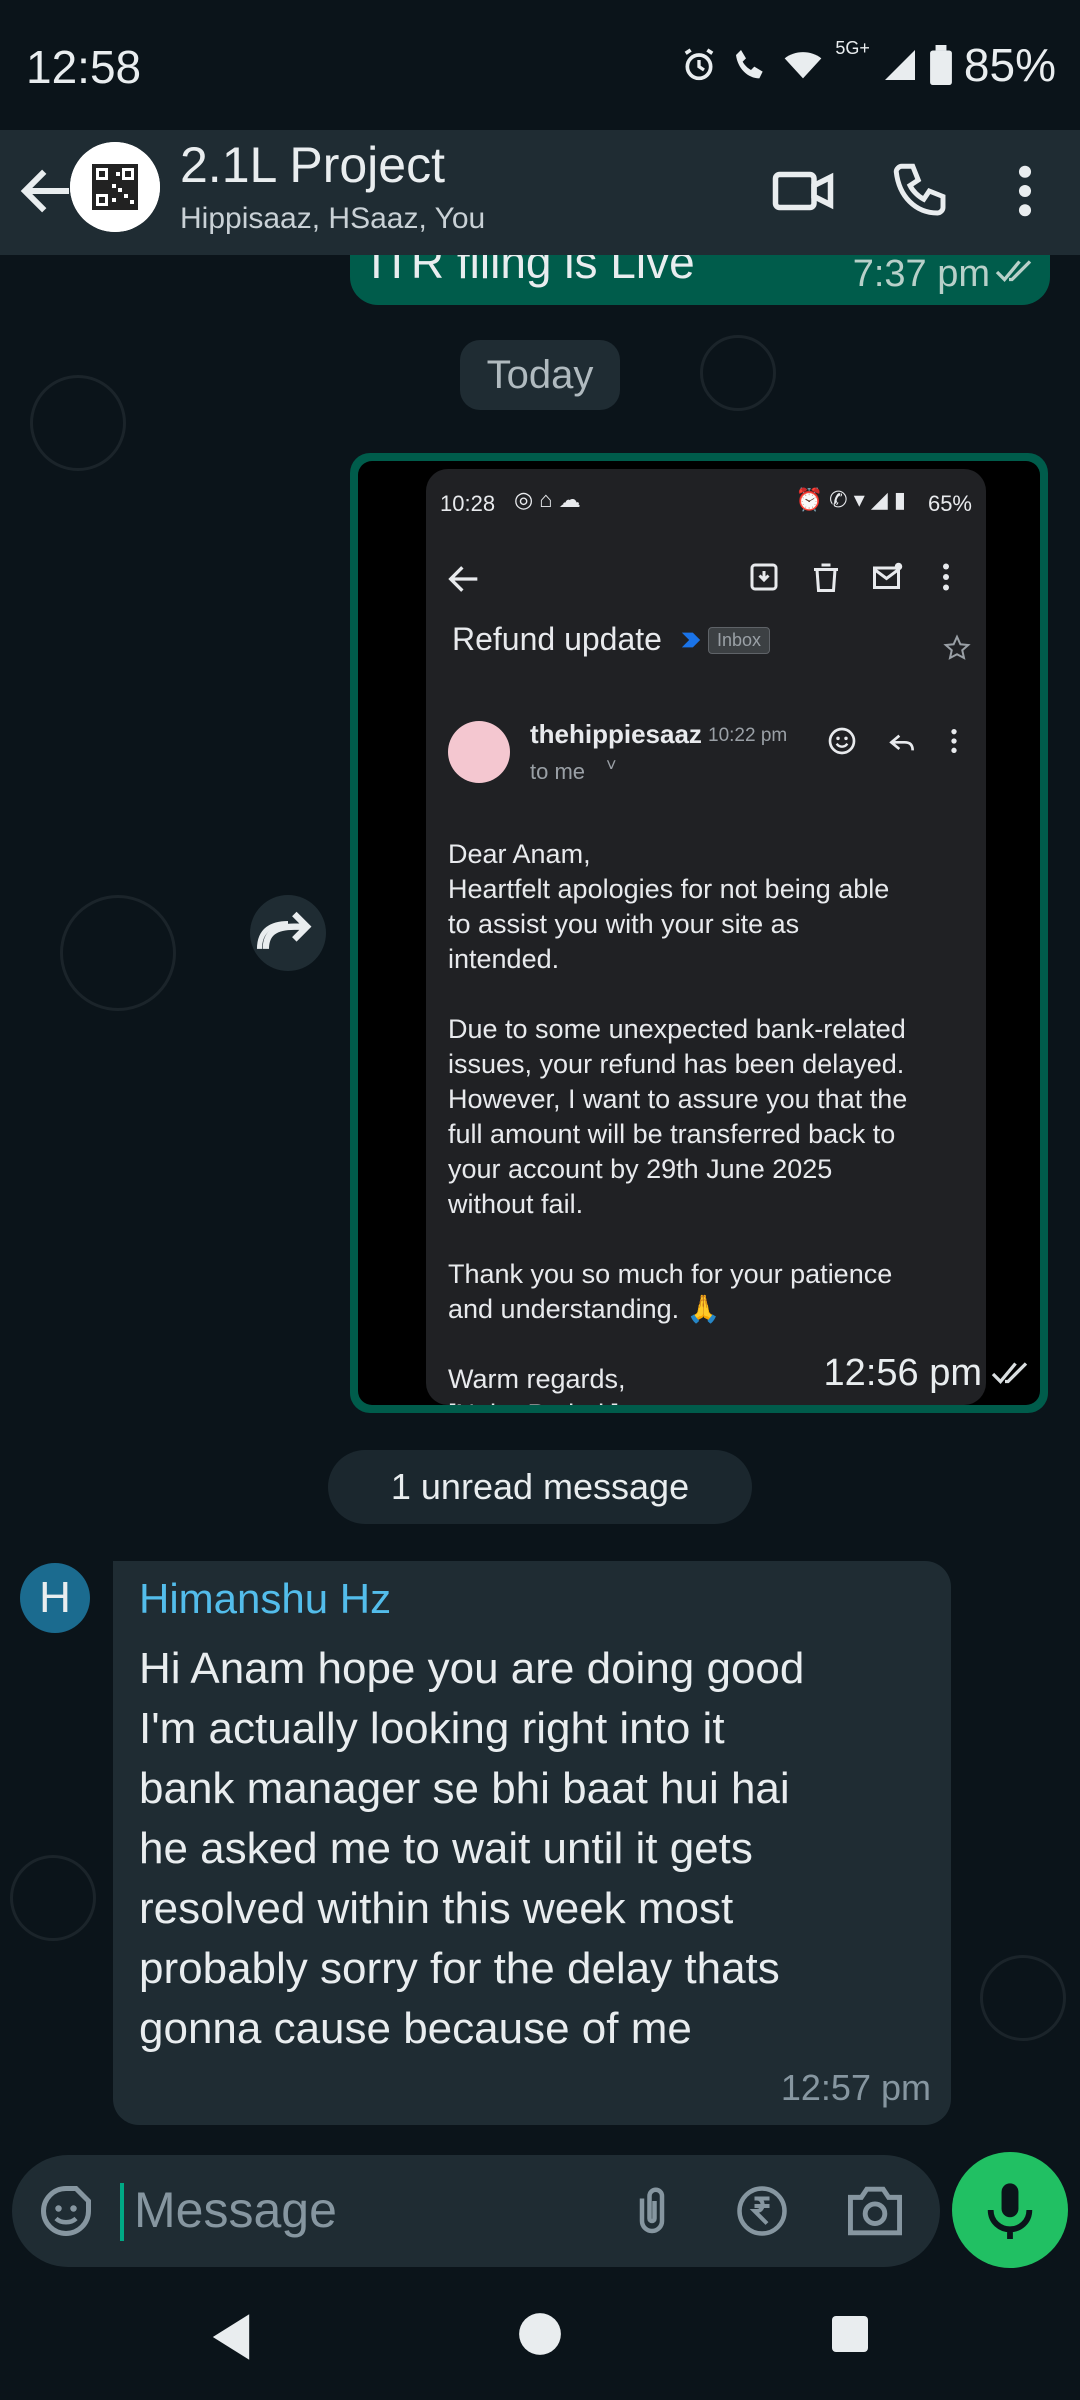  What do you see at coordinates (748, 735) in the screenshot?
I see `email-time: 10:22 pm` at bounding box center [748, 735].